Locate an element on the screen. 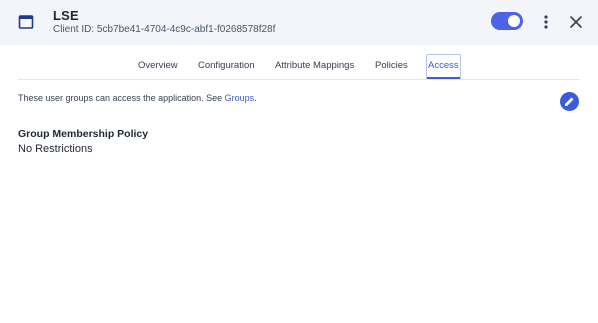 The height and width of the screenshot is (323, 598). tab-overview: Overview is located at coordinates (158, 66).